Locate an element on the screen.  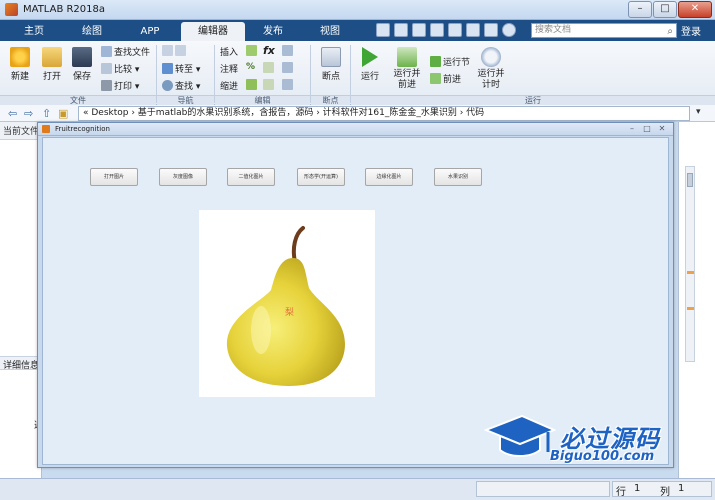
compare-button: 比较 ▾ is located at coordinates (120, 68).